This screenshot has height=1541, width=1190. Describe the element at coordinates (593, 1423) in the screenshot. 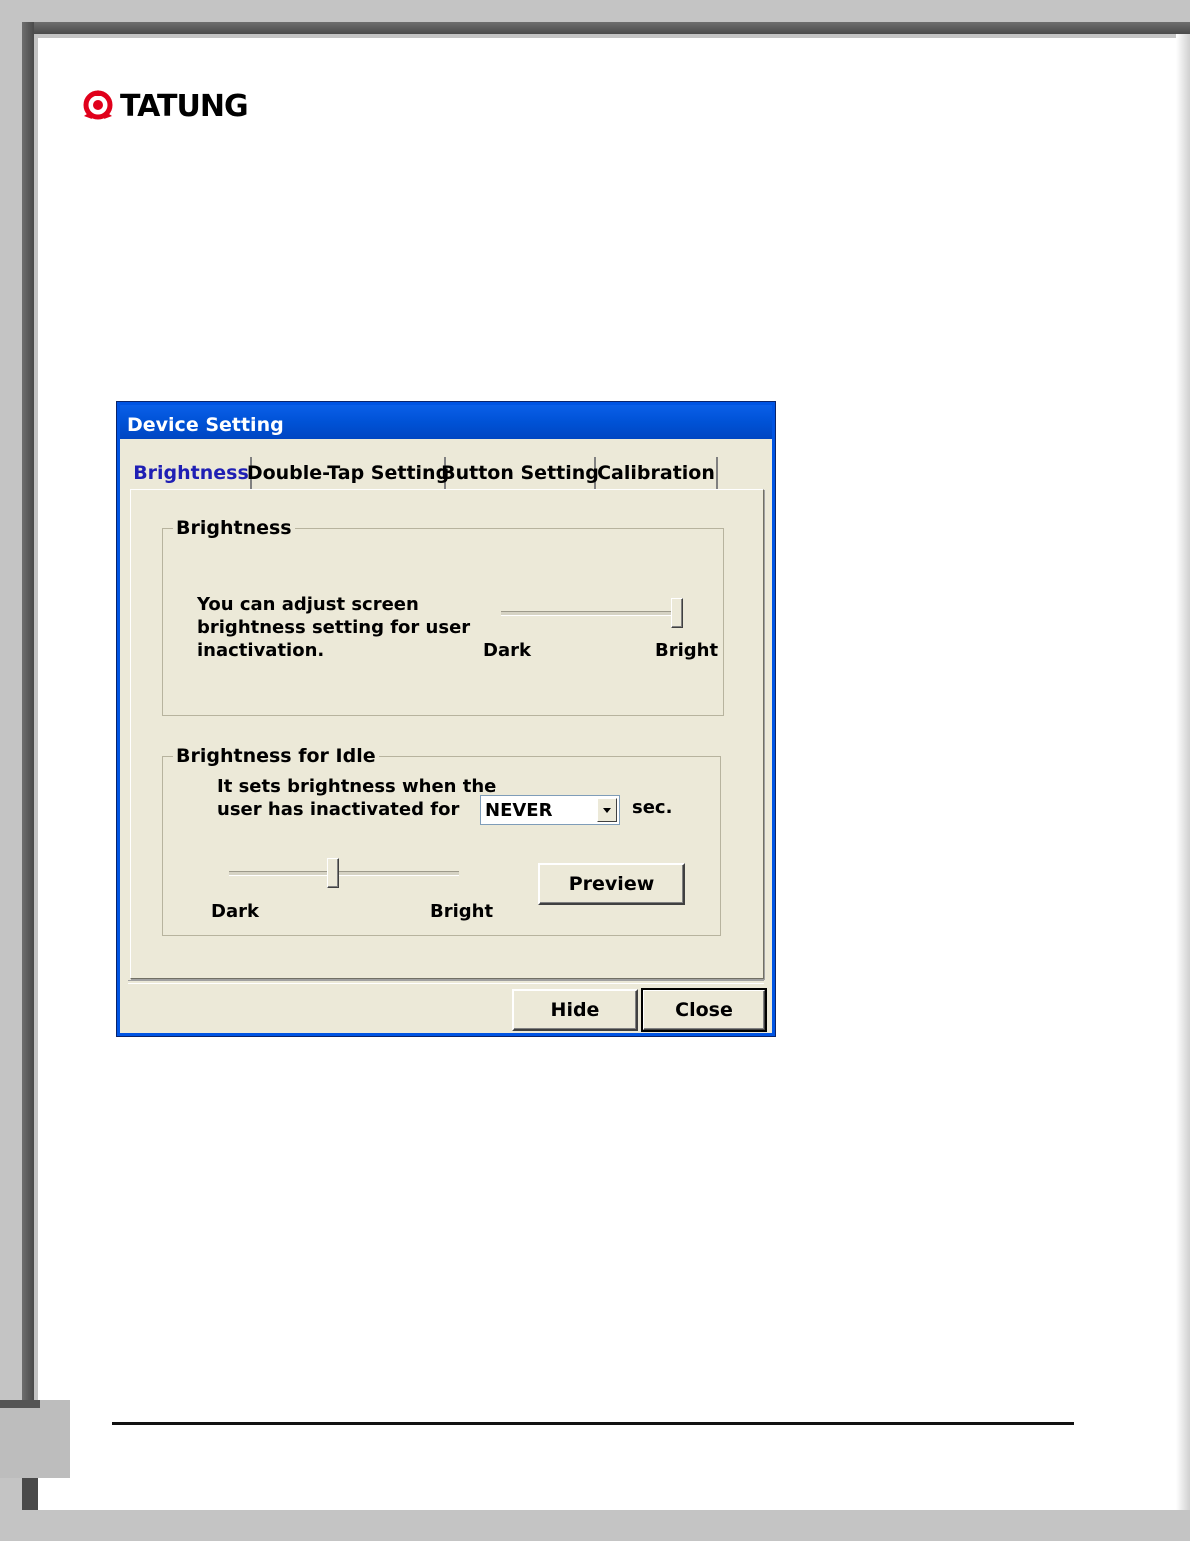

I see `footer-rule` at that location.